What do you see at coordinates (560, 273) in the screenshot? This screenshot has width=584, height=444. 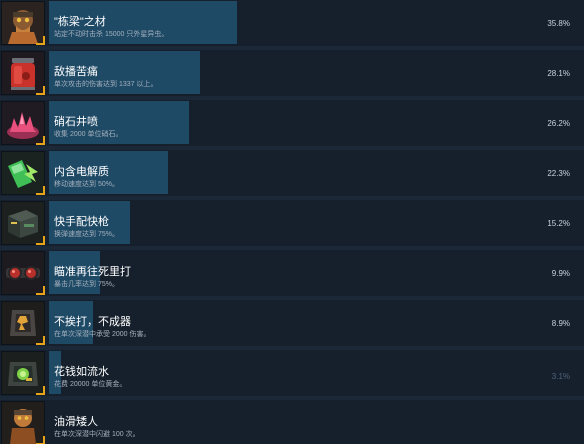 I see `achievement-percent: 9.9%` at bounding box center [560, 273].